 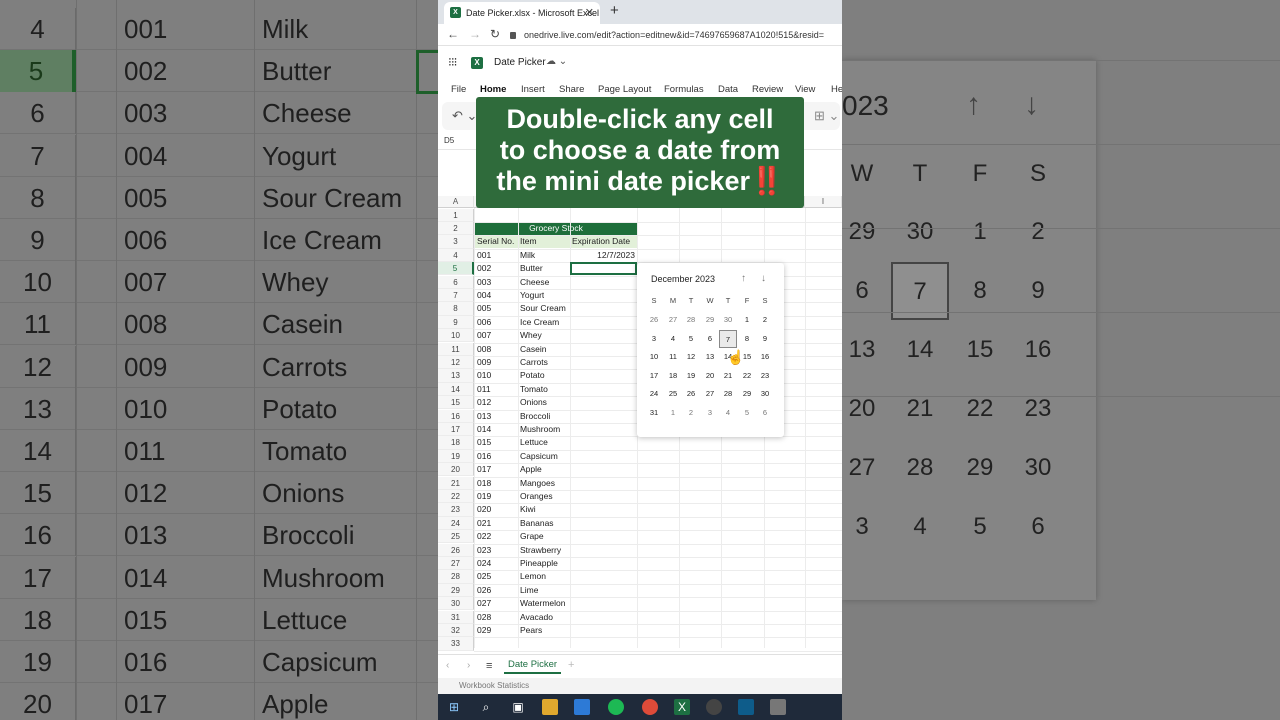 What do you see at coordinates (543, 603) in the screenshot?
I see `item-cell: Watermelon` at bounding box center [543, 603].